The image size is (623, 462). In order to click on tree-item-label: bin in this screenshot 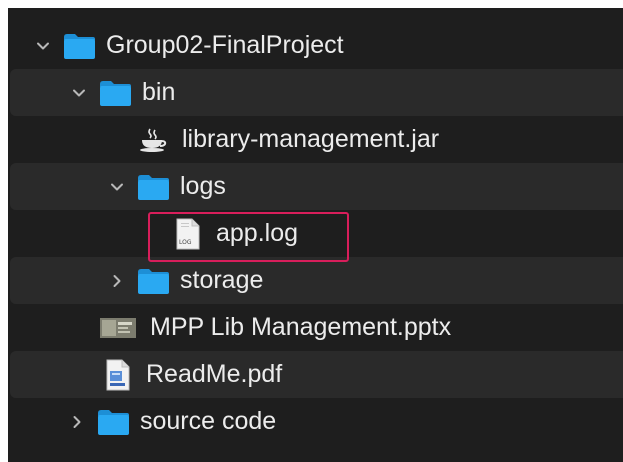, I will do `click(159, 92)`.